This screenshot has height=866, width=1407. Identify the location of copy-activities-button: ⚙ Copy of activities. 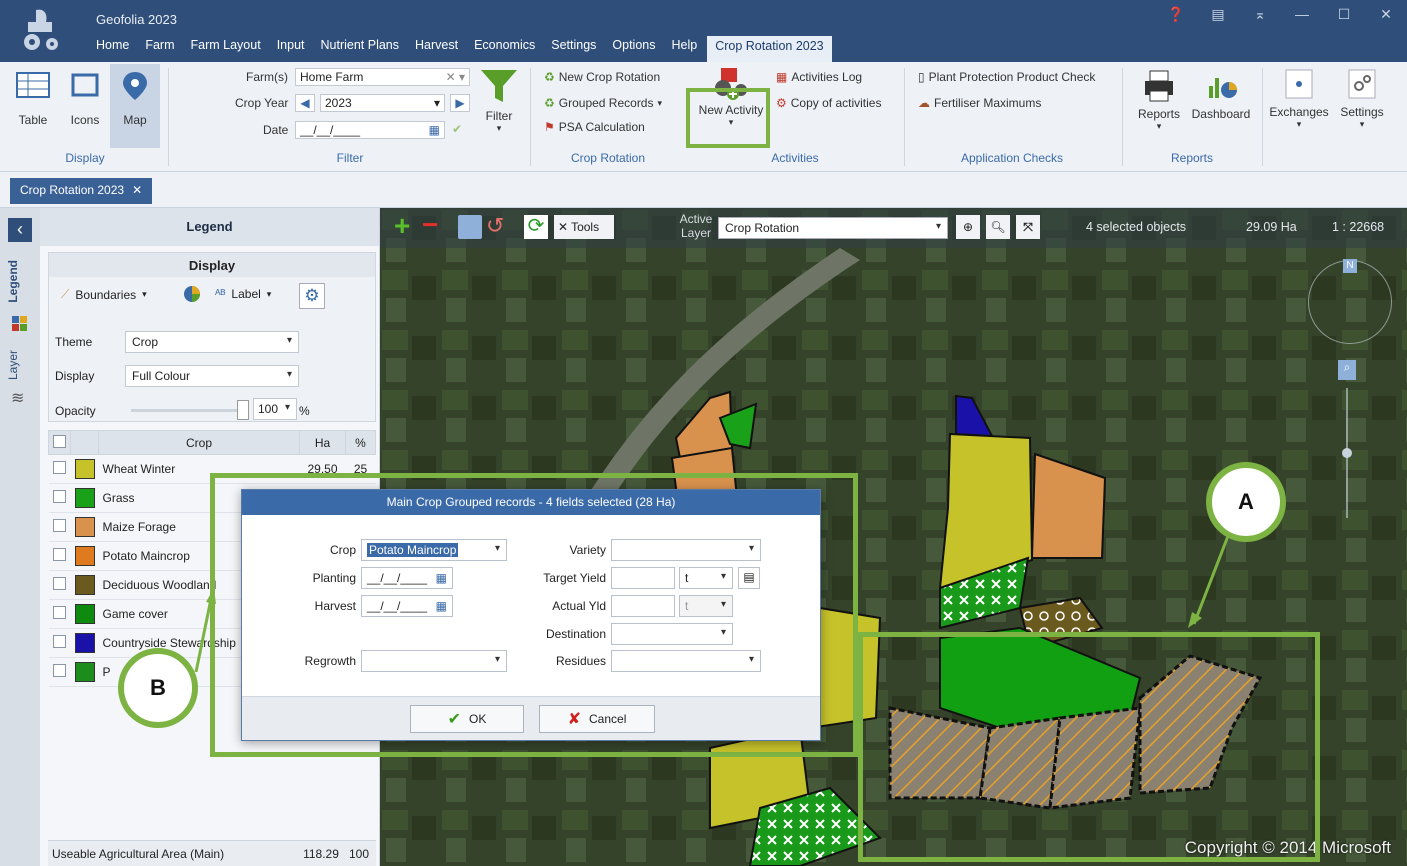
(828, 103).